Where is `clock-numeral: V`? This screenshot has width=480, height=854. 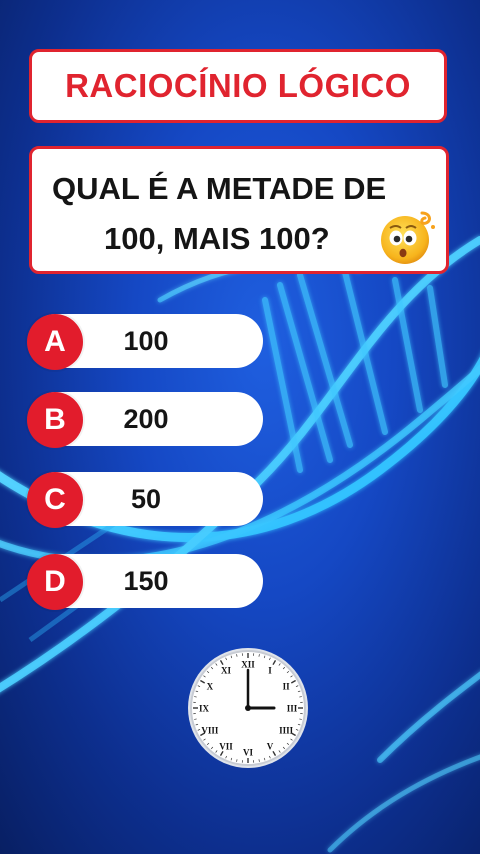 clock-numeral: V is located at coordinates (270, 747).